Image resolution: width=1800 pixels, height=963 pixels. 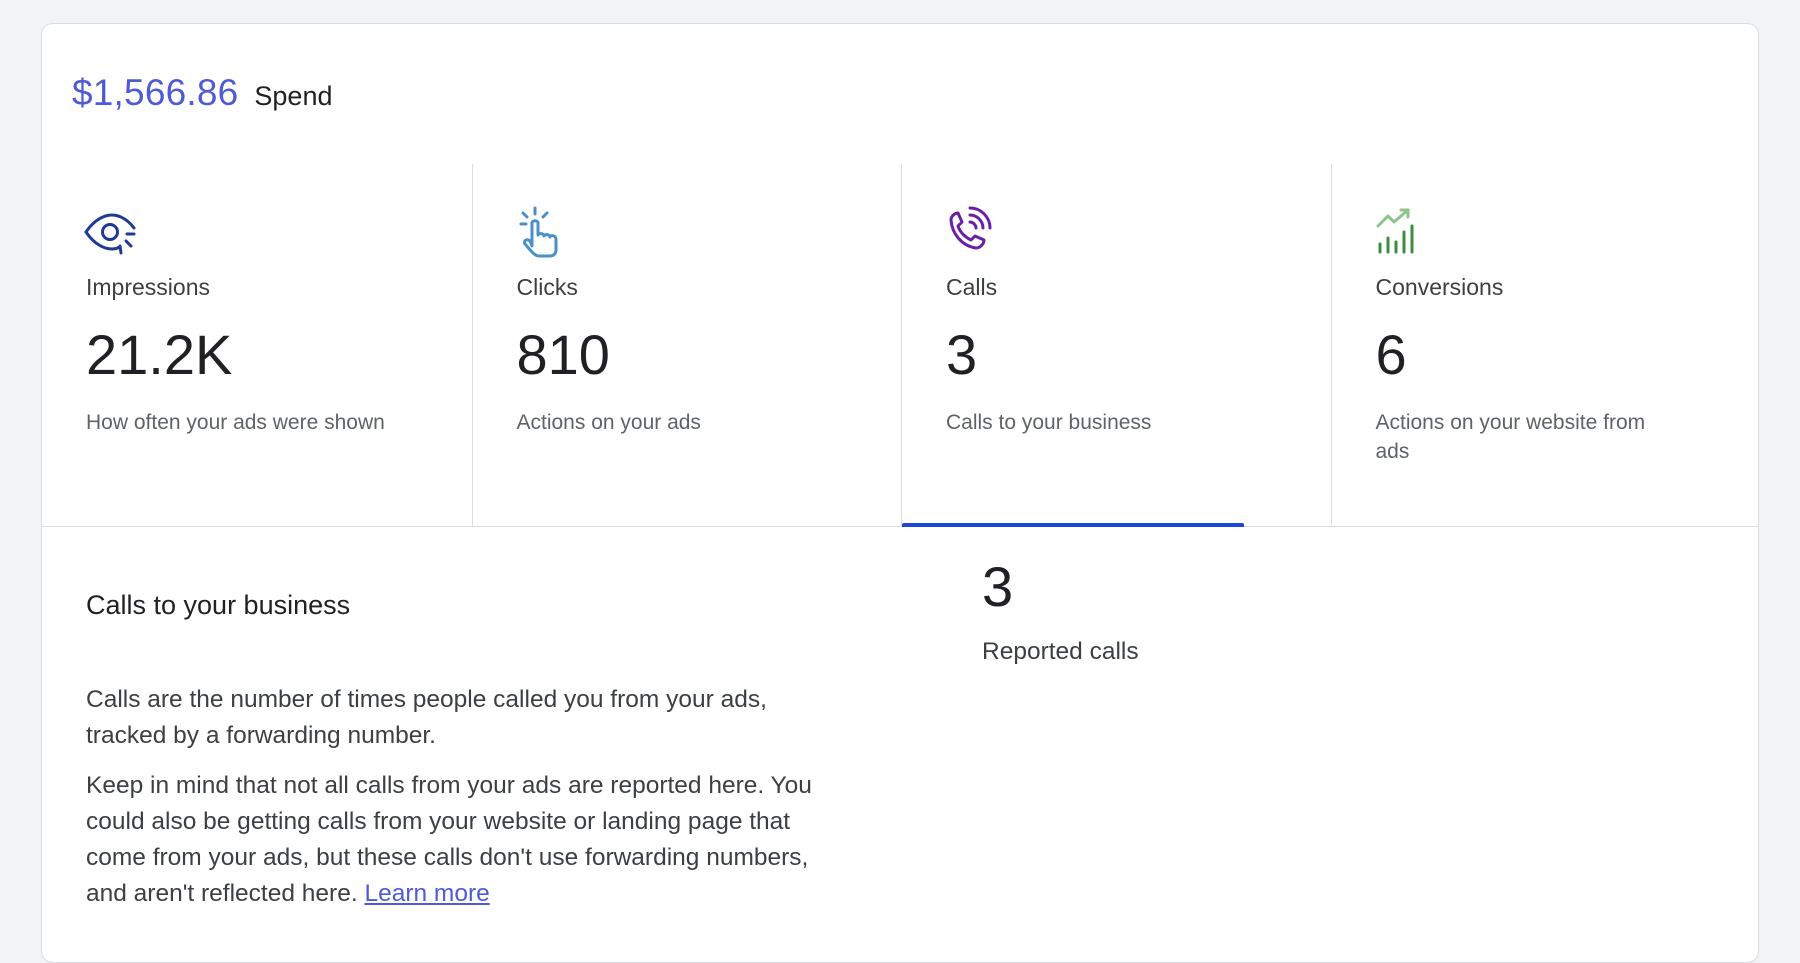 What do you see at coordinates (1060, 651) in the screenshot?
I see `reported-calls-label: Reported calls` at bounding box center [1060, 651].